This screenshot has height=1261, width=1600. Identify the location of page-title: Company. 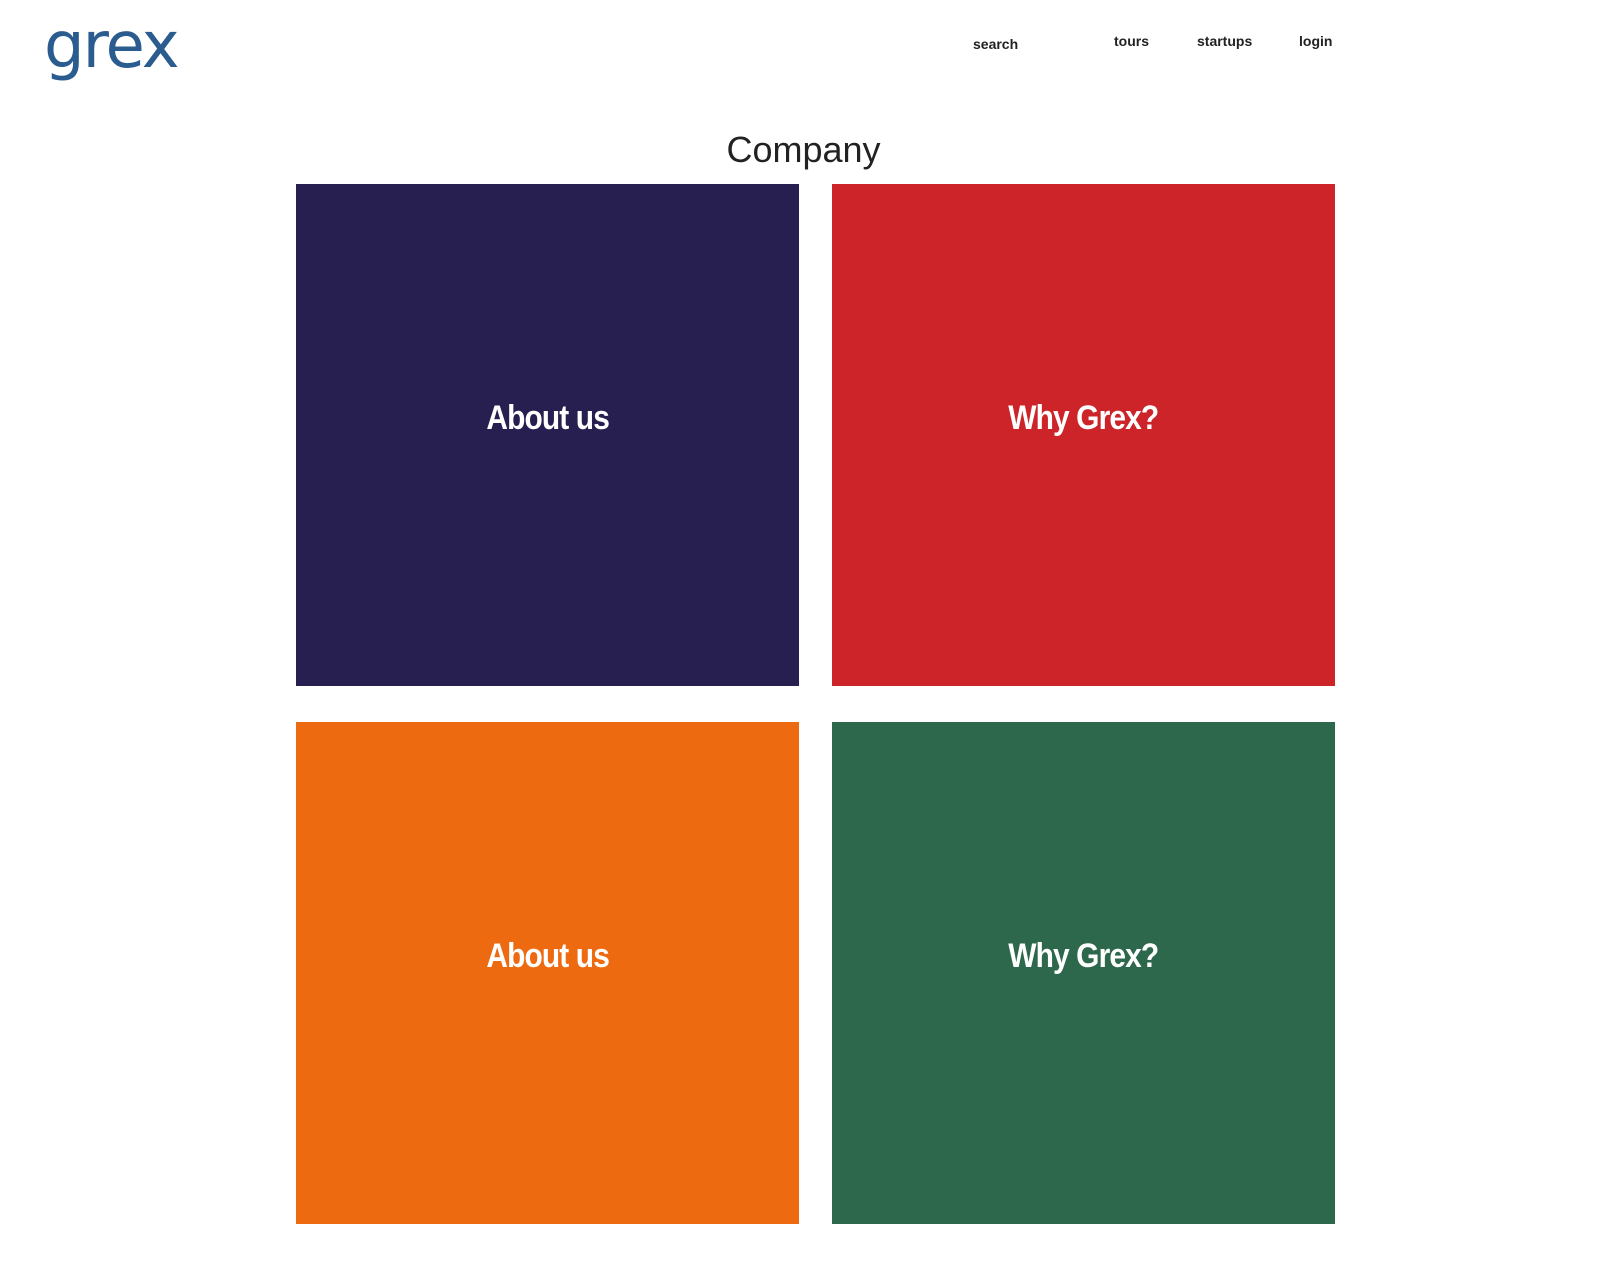
(803, 149).